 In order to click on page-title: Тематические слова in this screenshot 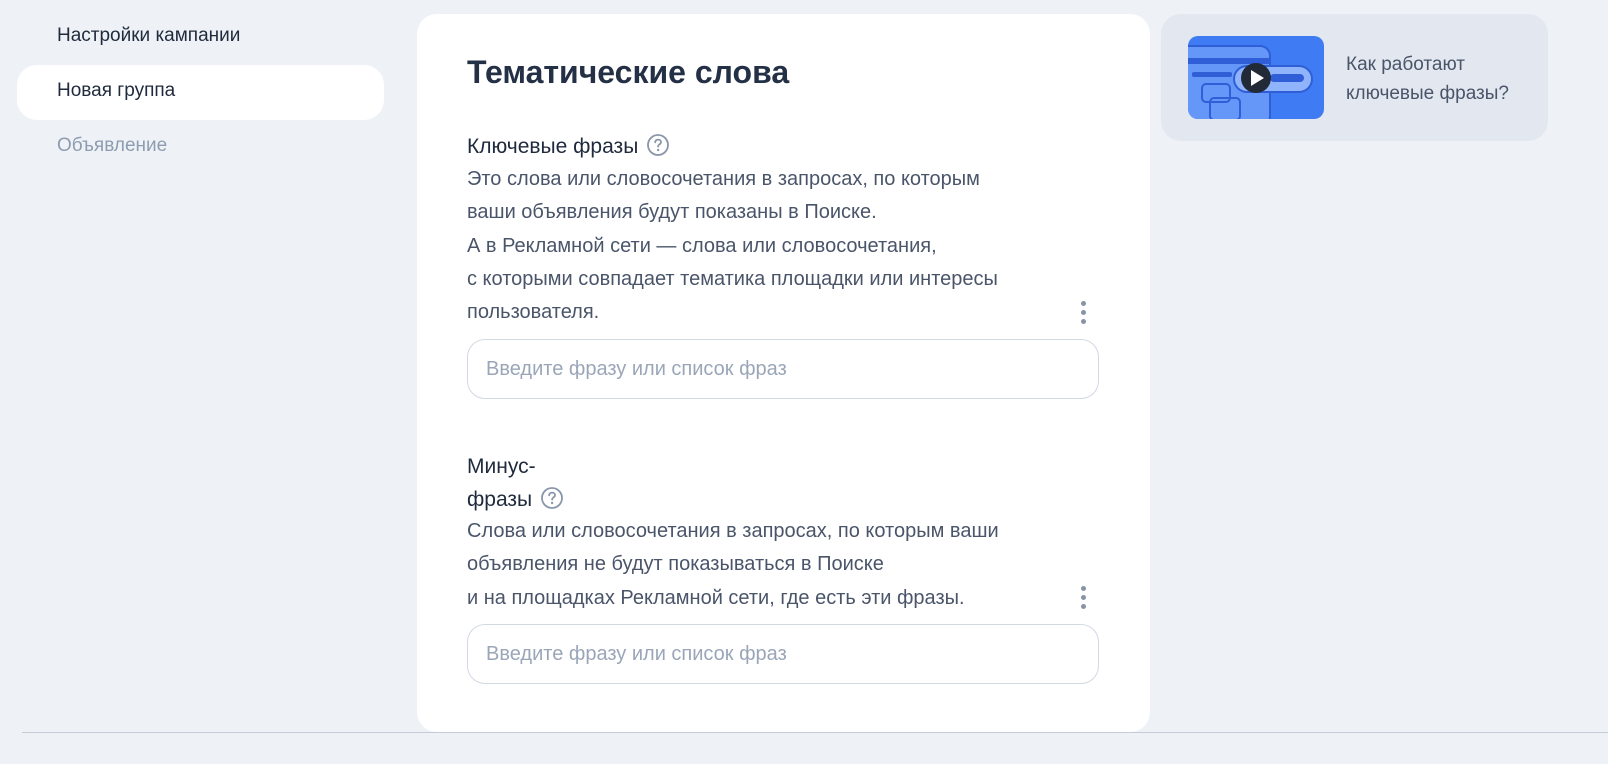, I will do `click(628, 72)`.